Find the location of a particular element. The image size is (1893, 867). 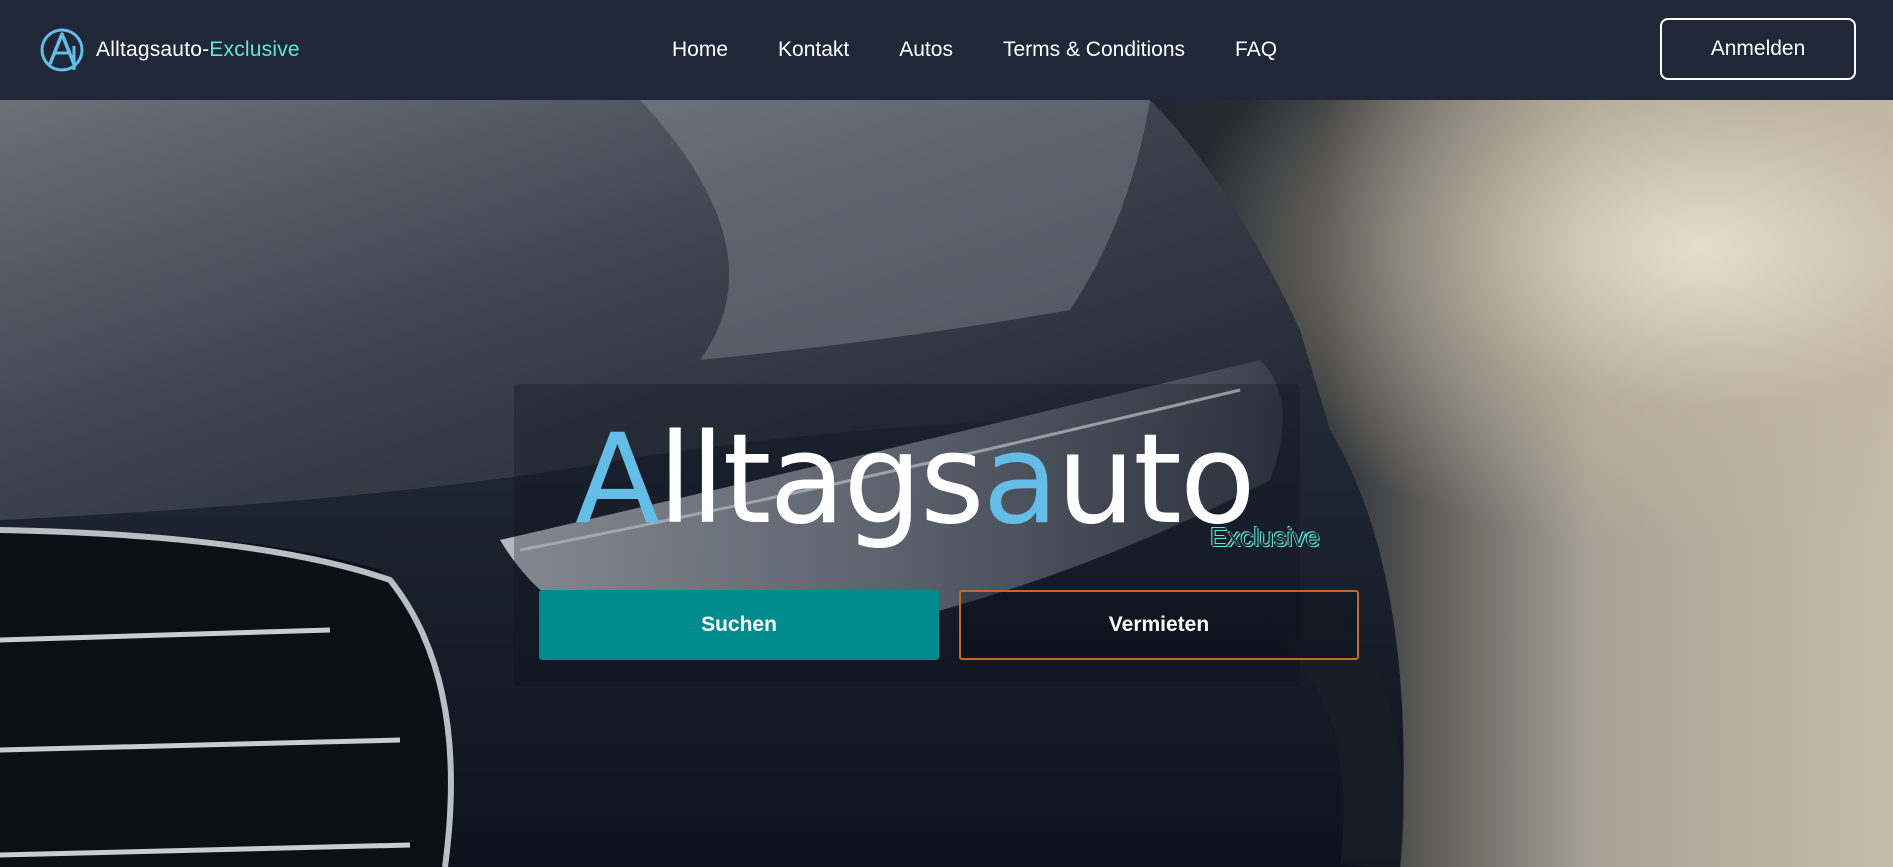

nav-link-kontakt: Kontakt is located at coordinates (813, 49).